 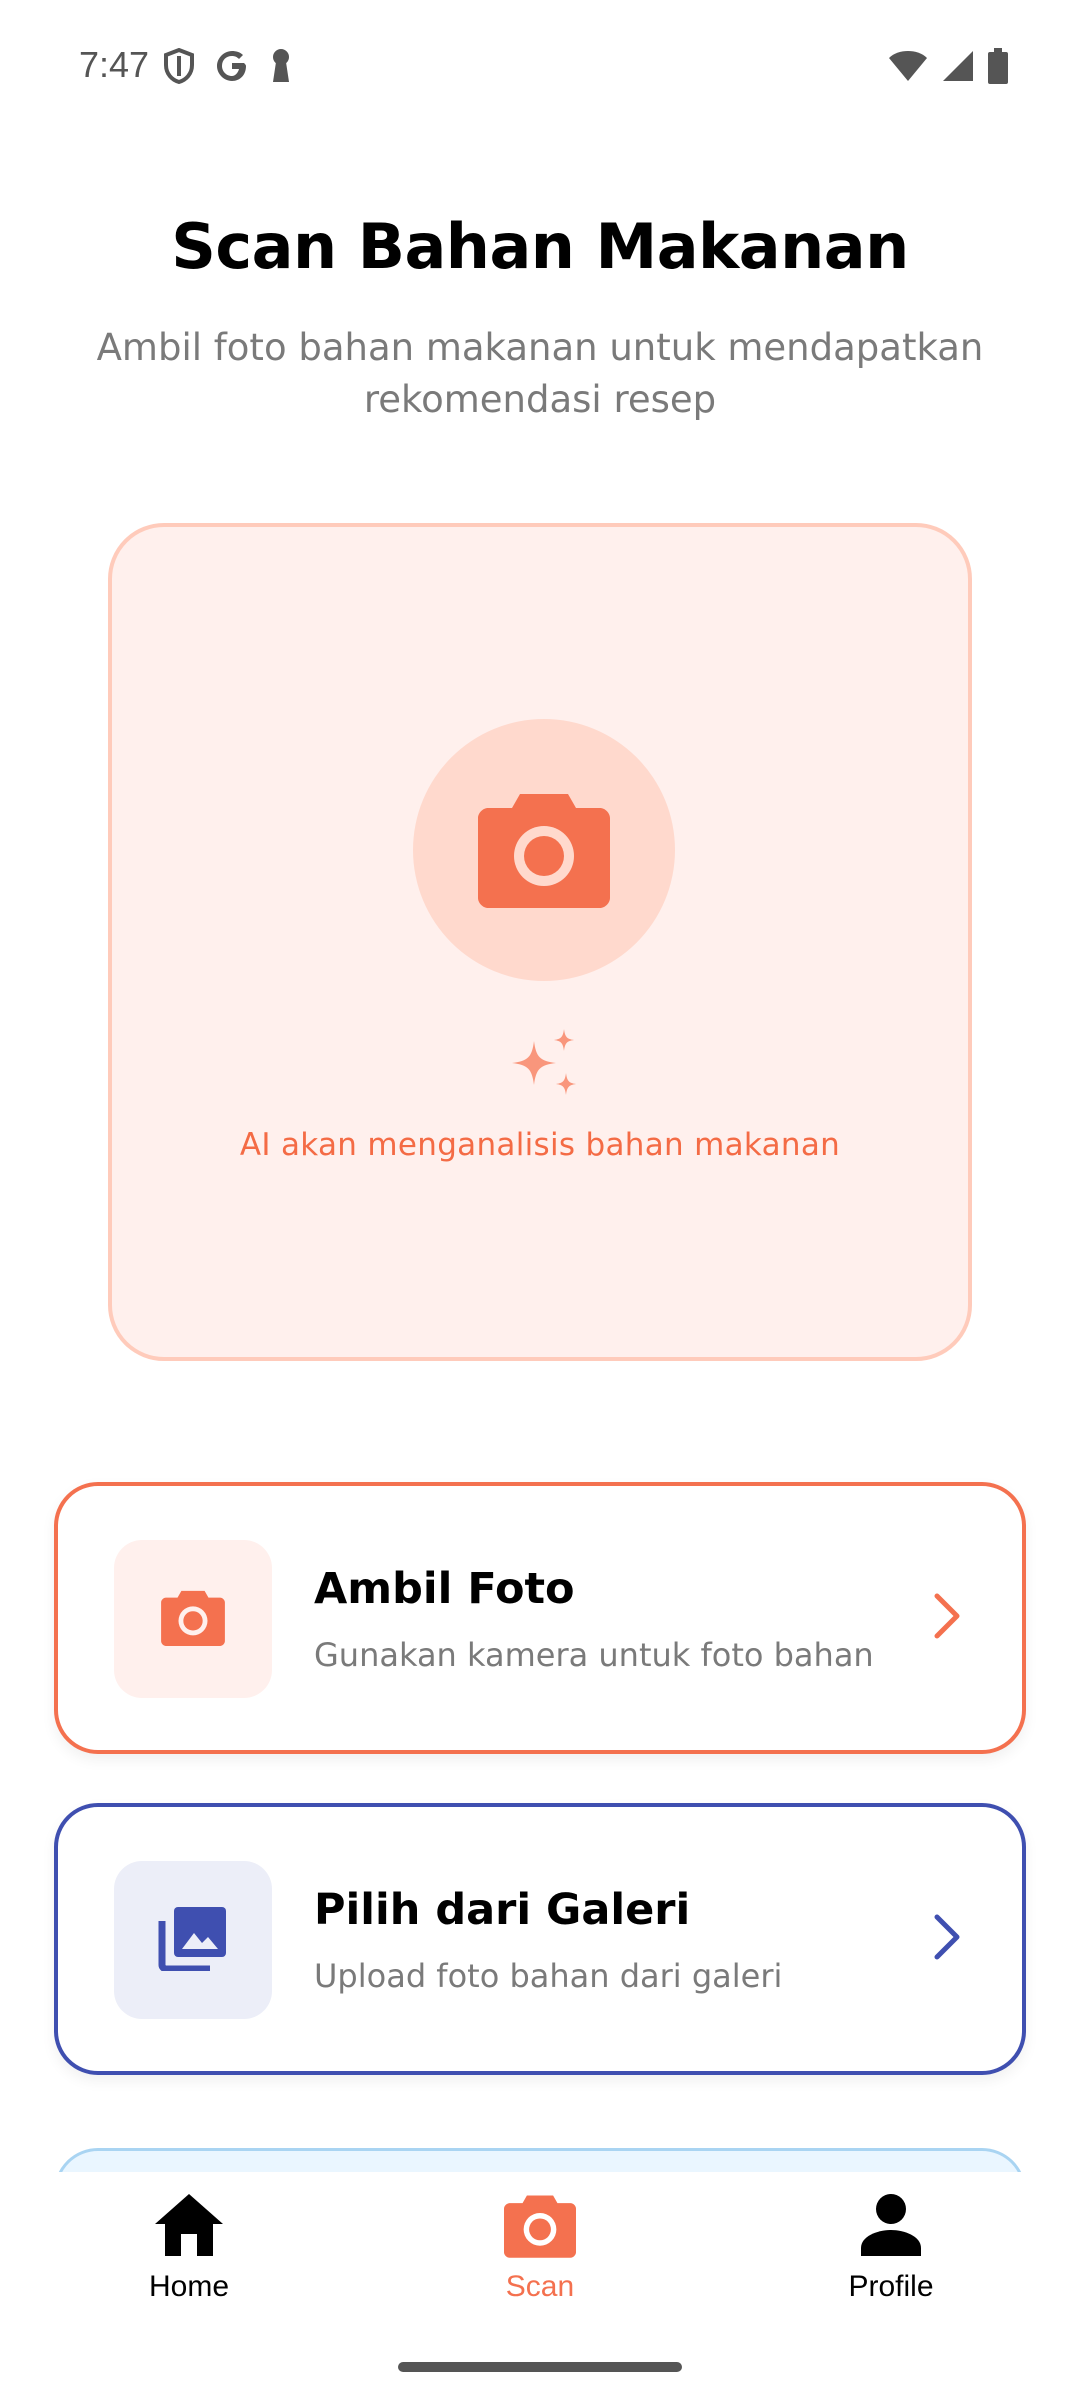 What do you see at coordinates (540, 246) in the screenshot?
I see `page-title: Scan Bahan Makanan` at bounding box center [540, 246].